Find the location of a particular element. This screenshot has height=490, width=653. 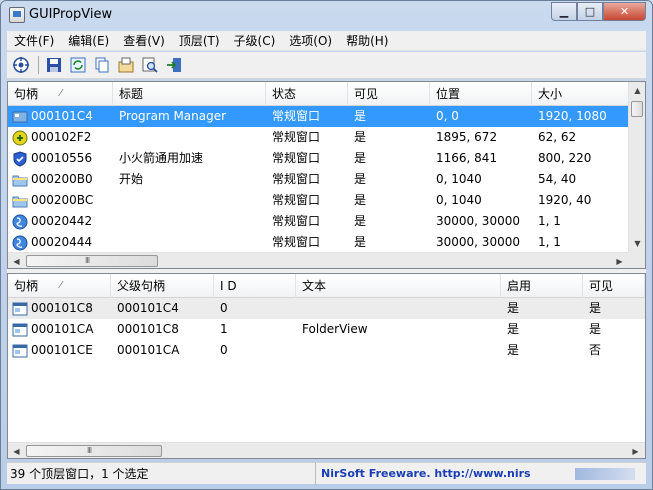

cell-handle-text: 000101C4 is located at coordinates (62, 116).